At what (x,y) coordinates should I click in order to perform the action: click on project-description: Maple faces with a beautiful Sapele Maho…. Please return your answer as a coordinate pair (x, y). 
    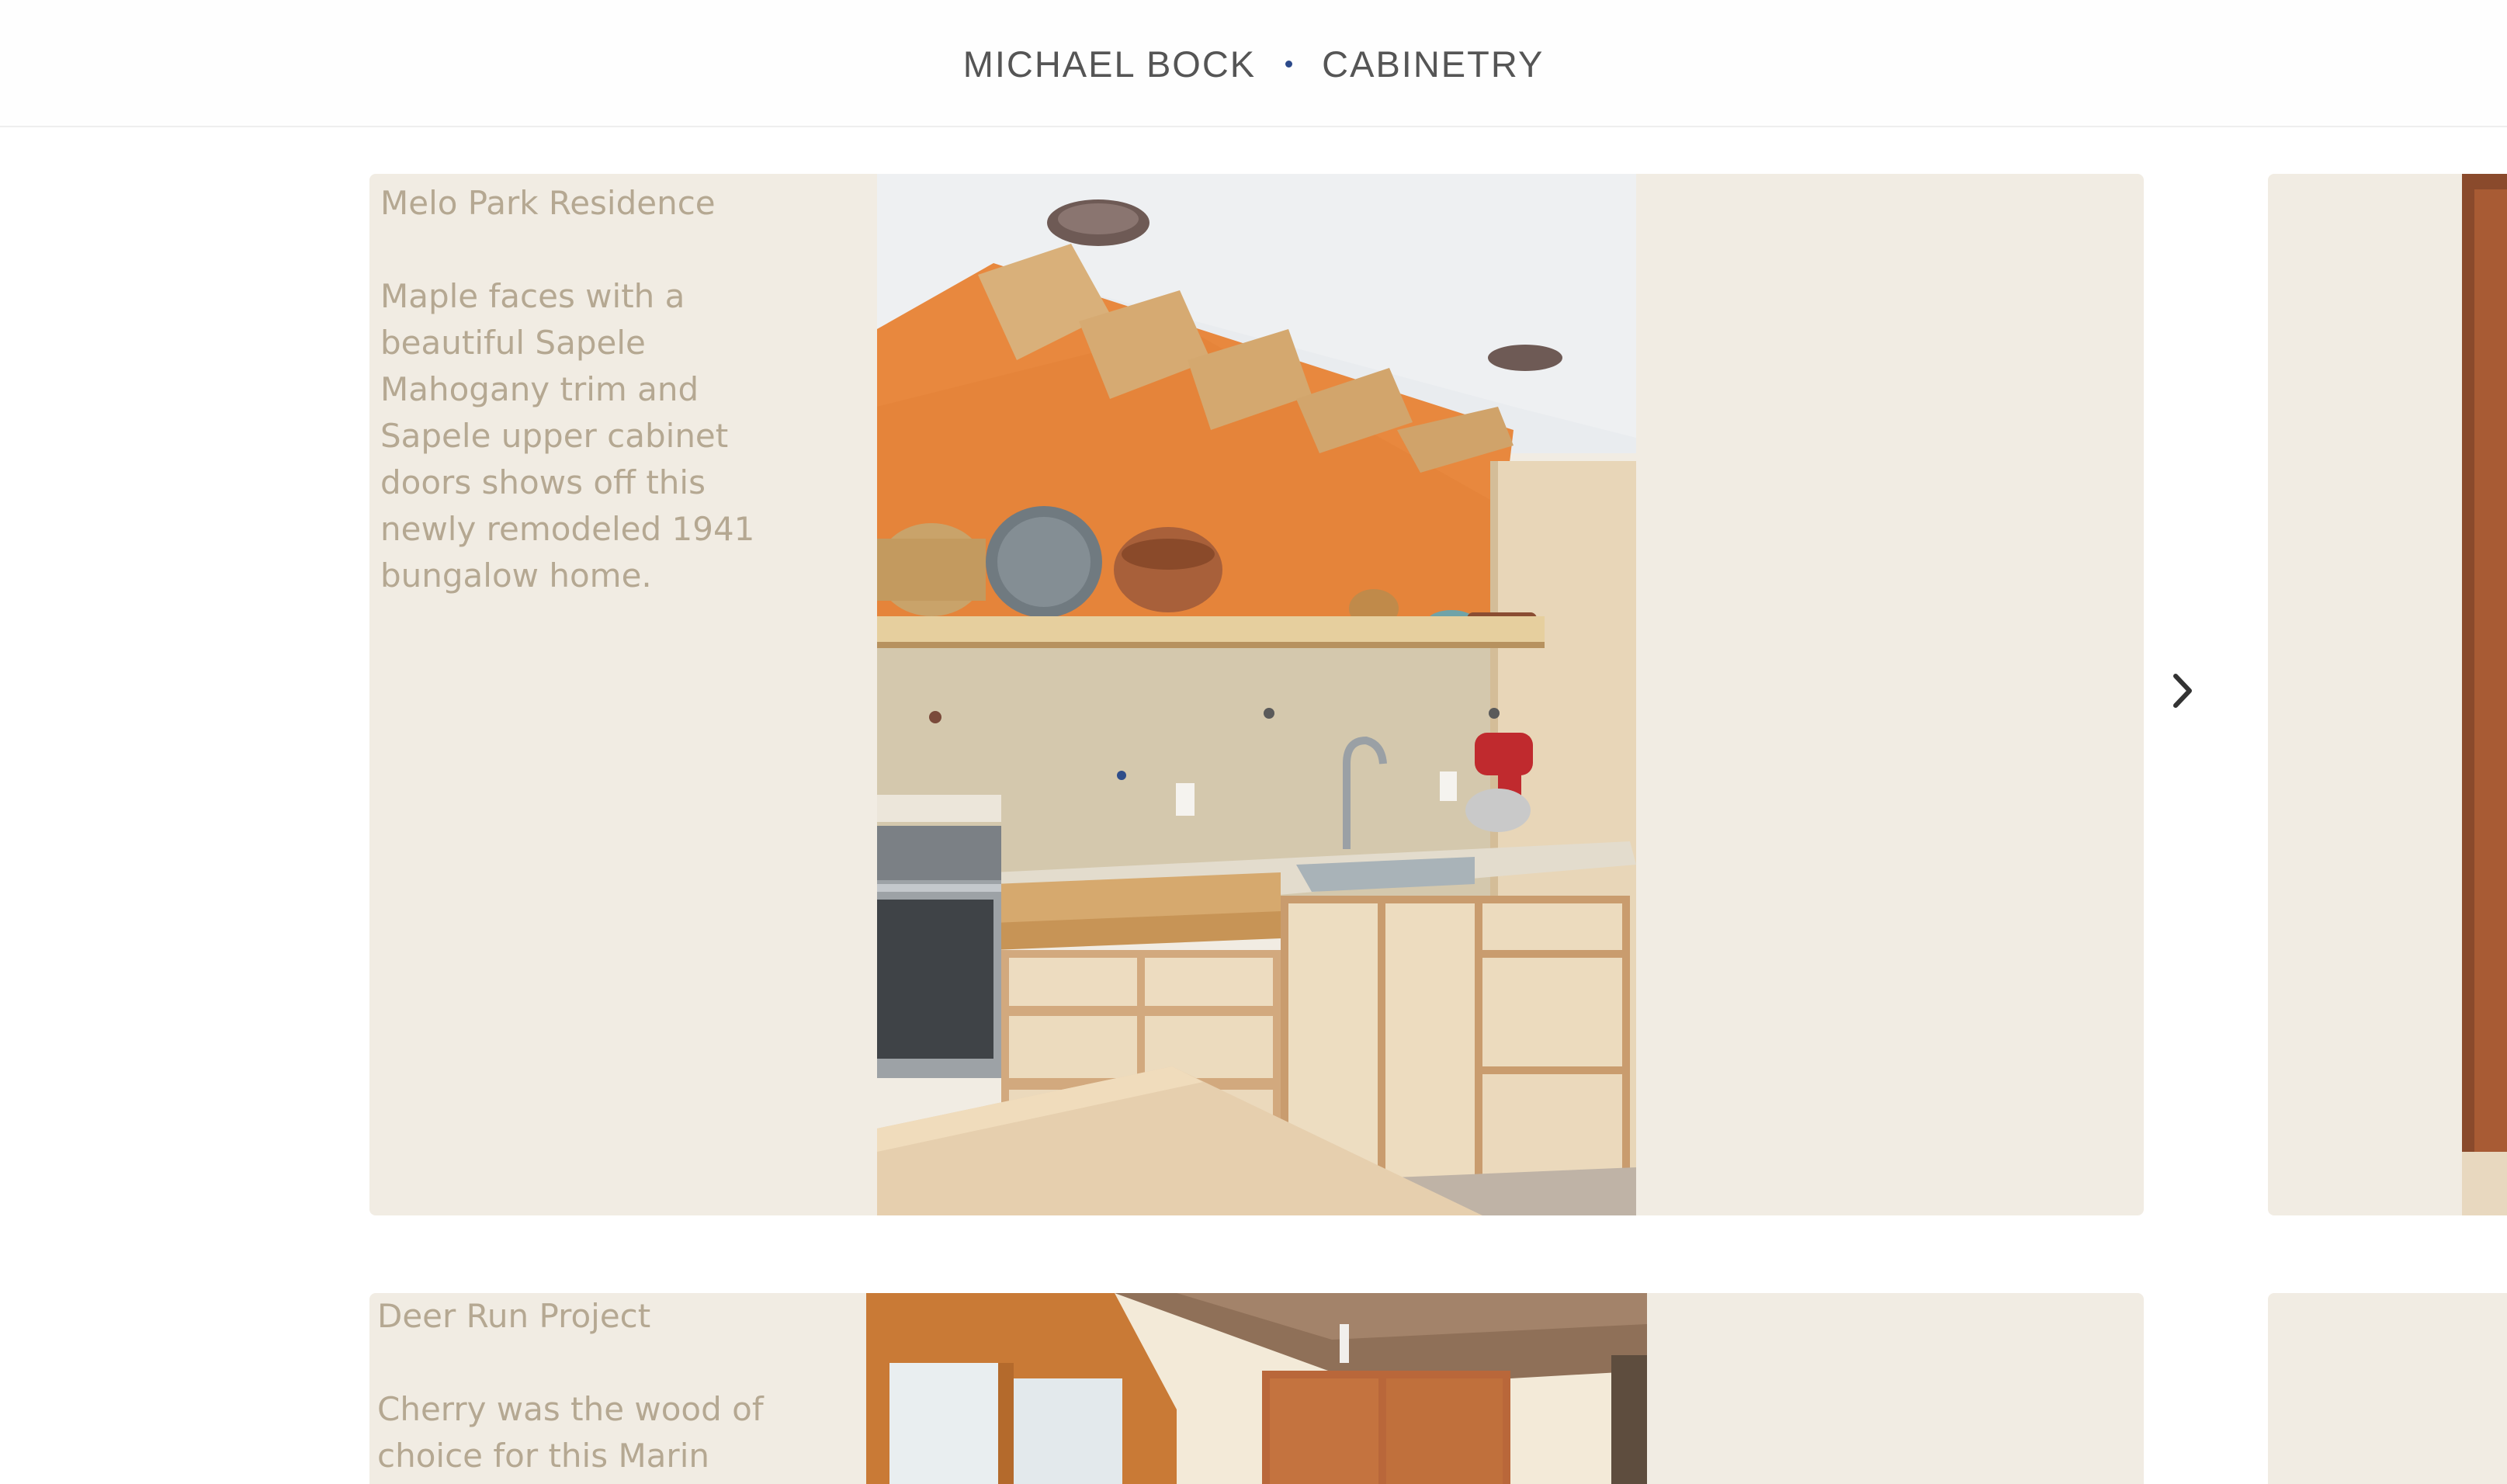
    Looking at the image, I should click on (567, 436).